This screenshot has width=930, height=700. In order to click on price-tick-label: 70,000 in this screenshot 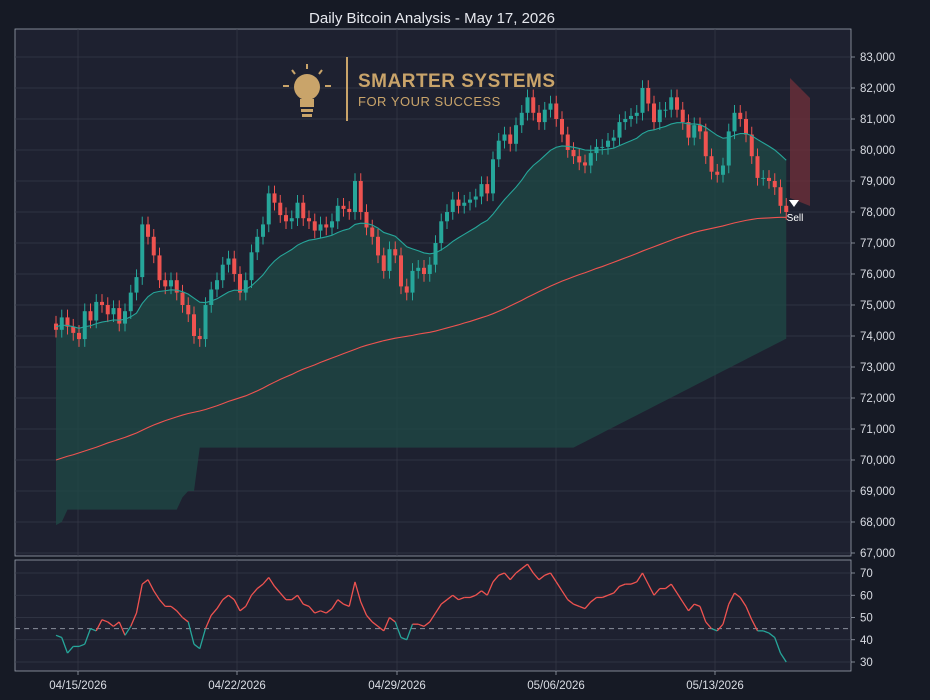, I will do `click(877, 461)`.